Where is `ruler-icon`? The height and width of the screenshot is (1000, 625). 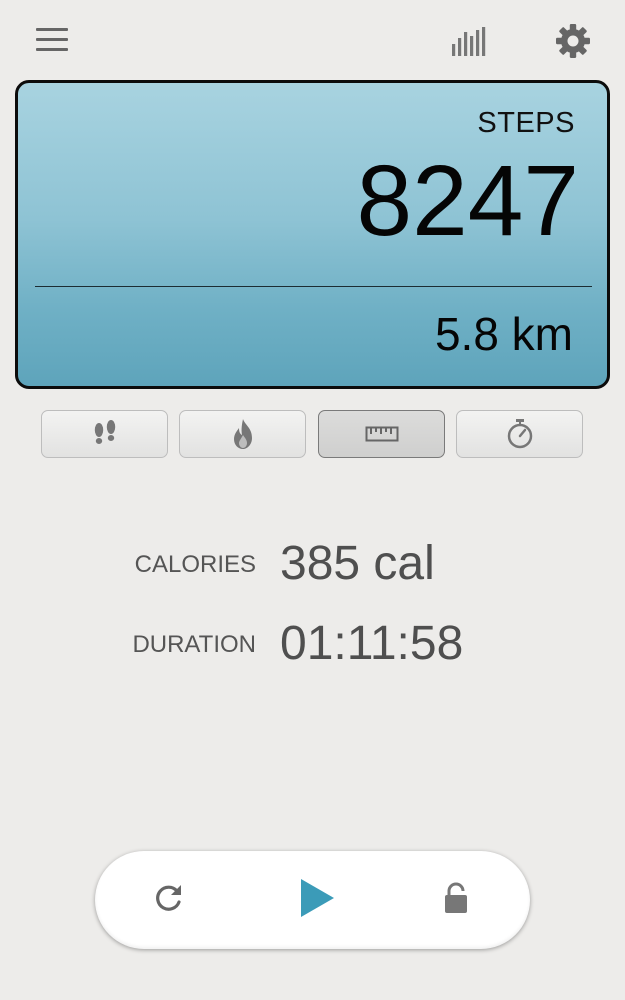
ruler-icon is located at coordinates (382, 434).